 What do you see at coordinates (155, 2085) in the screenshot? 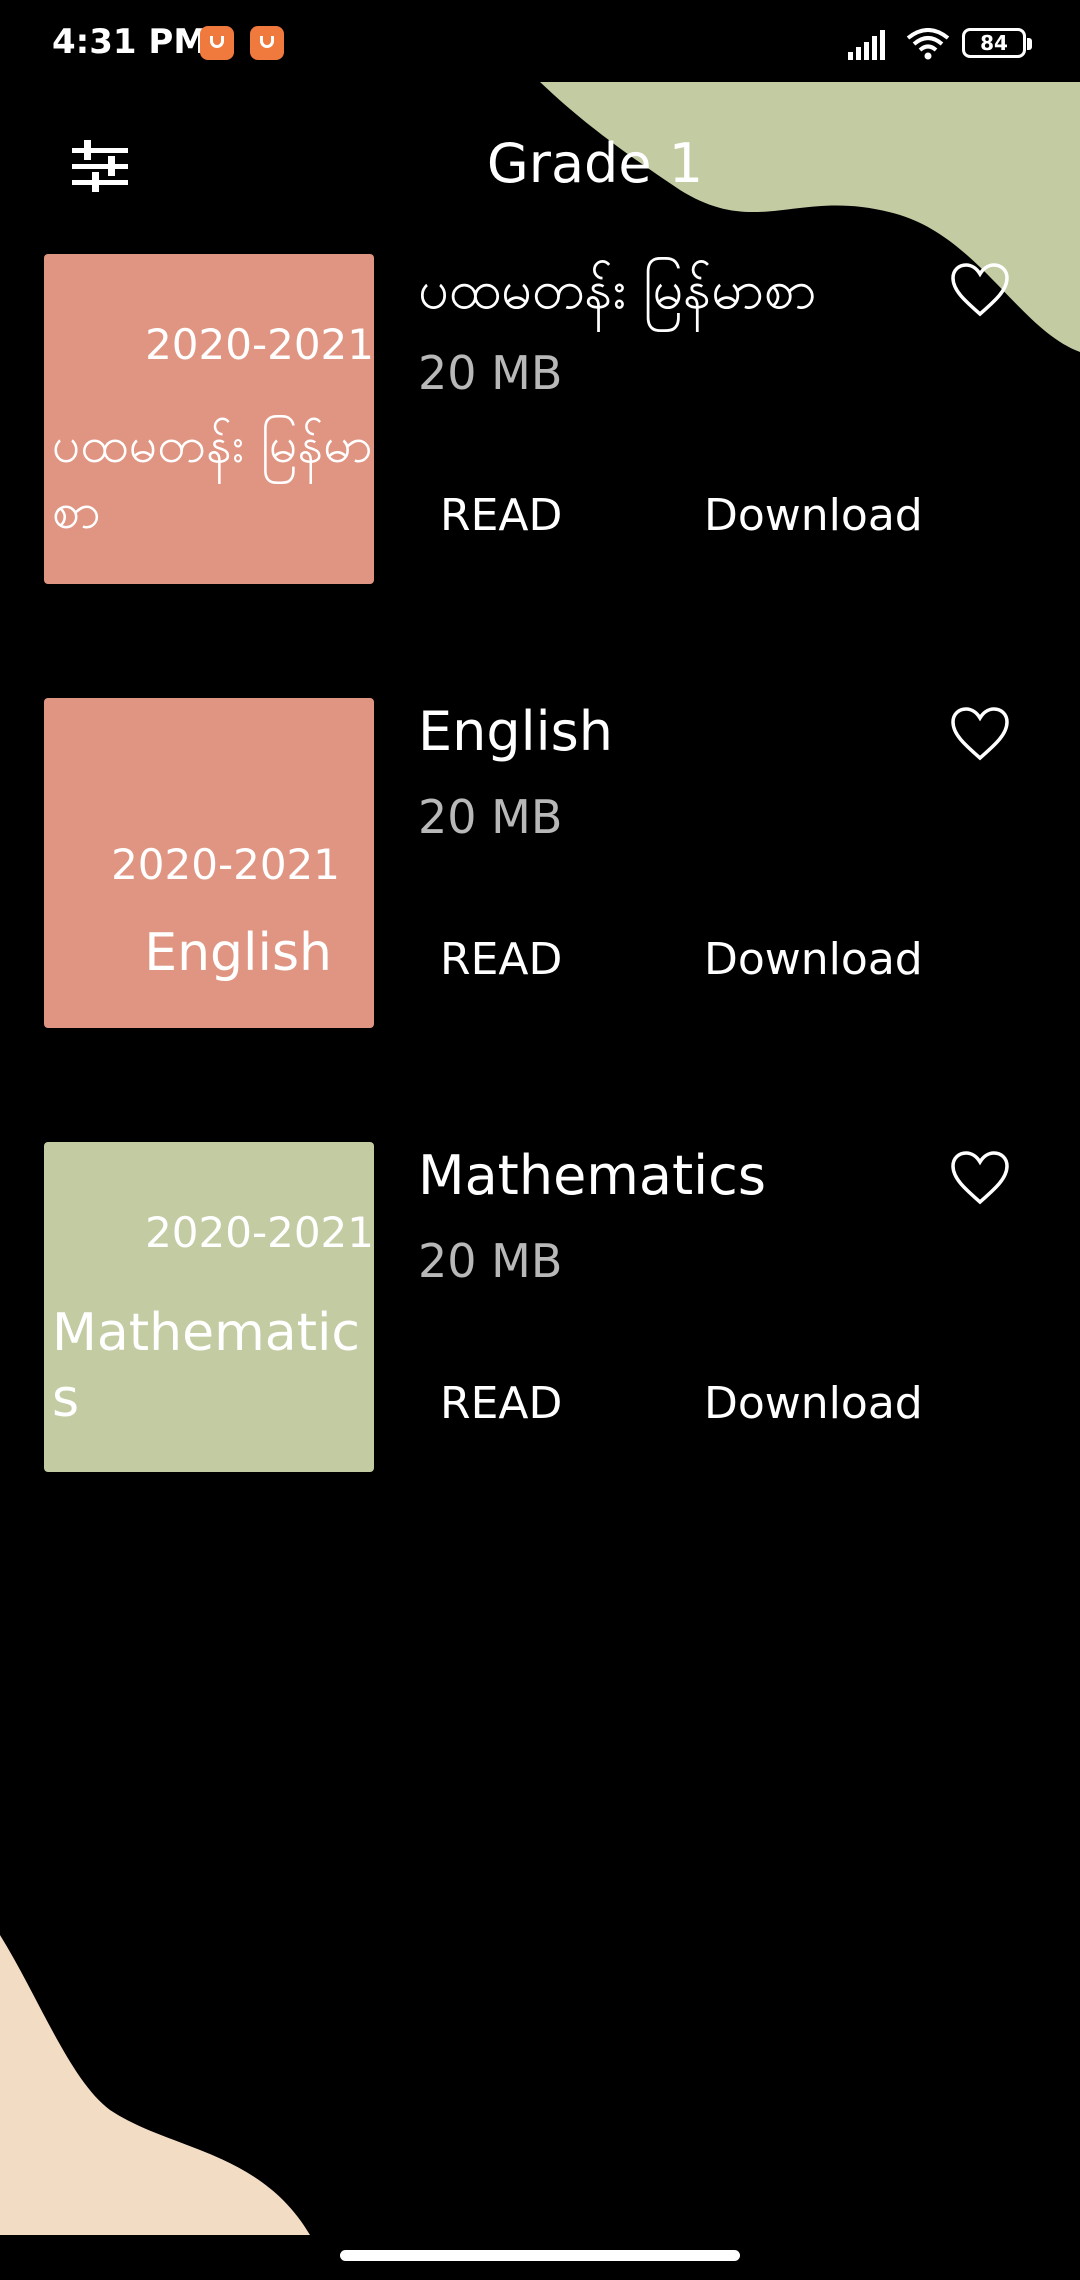
I see `bottom-left-blob` at bounding box center [155, 2085].